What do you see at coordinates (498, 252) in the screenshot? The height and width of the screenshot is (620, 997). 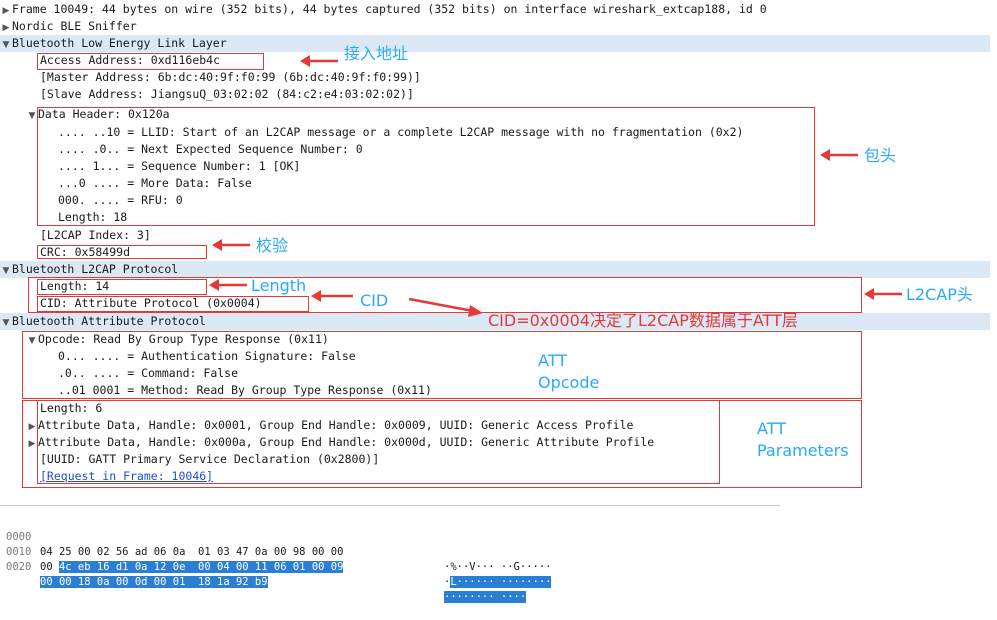 I see `crc-row: CRC: 0x58499d` at bounding box center [498, 252].